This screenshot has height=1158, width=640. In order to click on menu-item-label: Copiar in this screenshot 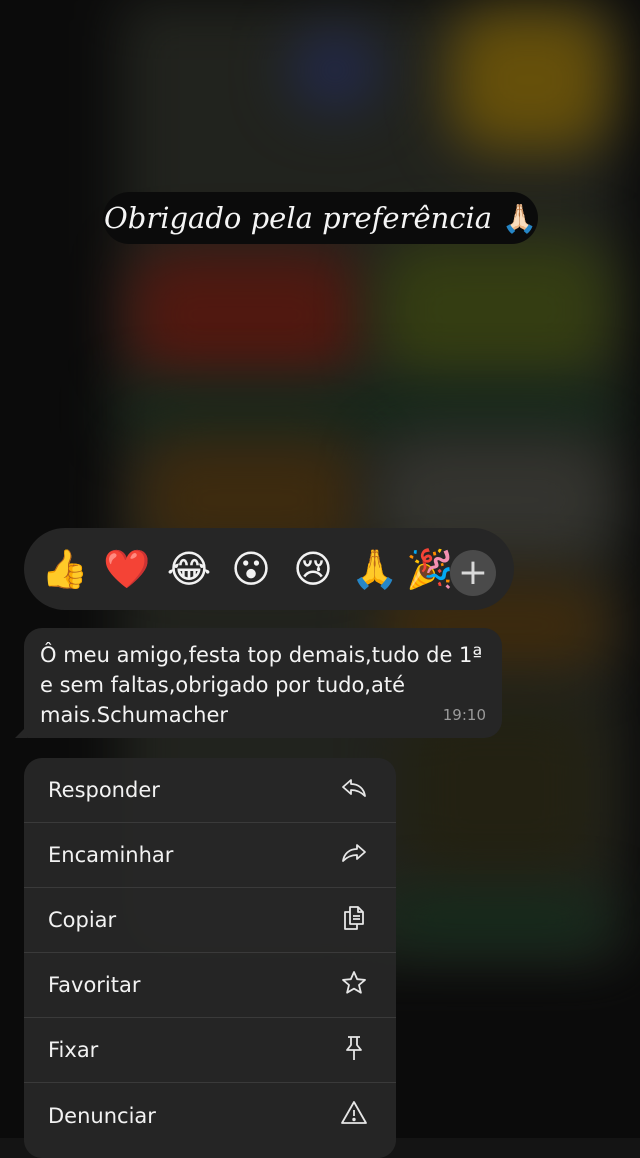, I will do `click(82, 920)`.